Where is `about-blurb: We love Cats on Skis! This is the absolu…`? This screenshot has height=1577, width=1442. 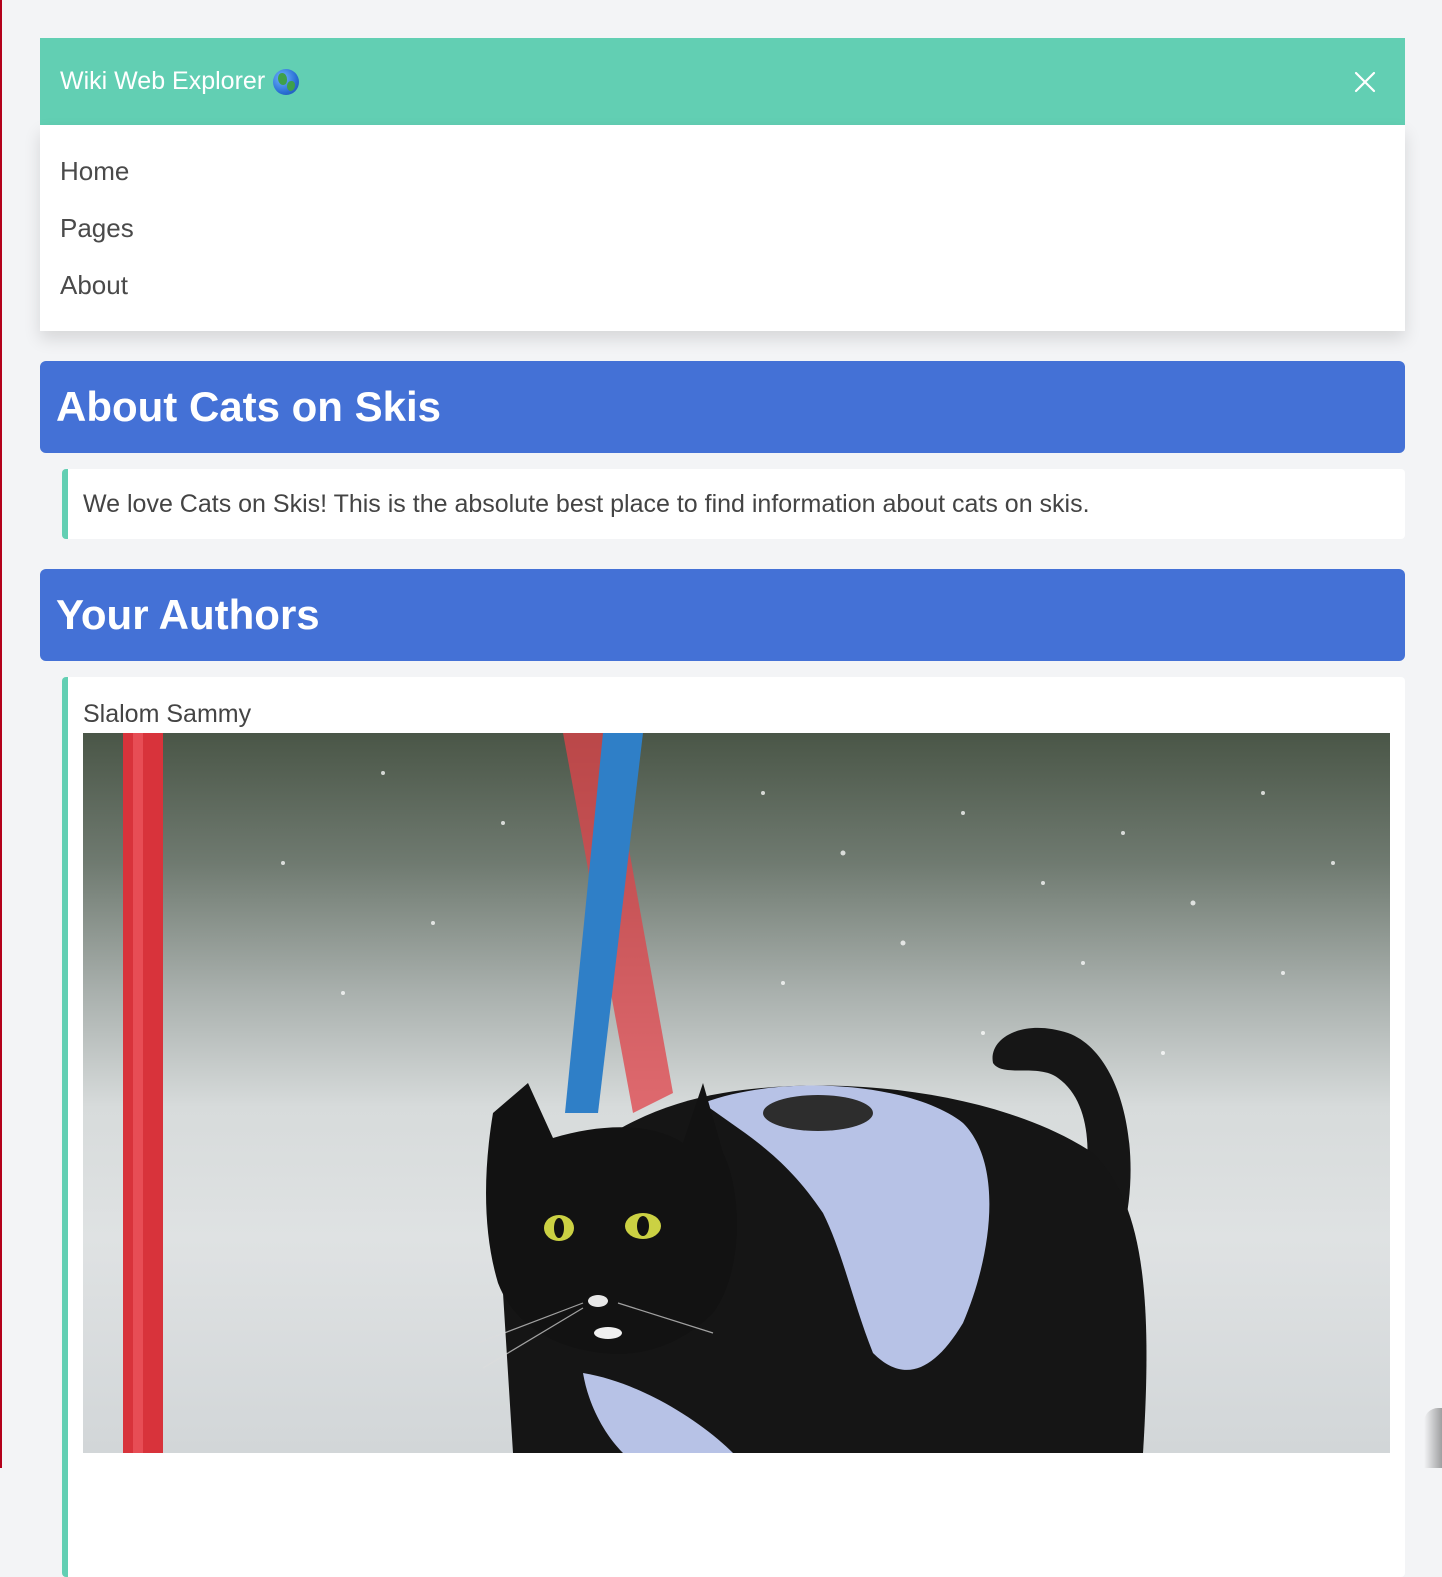 about-blurb: We love Cats on Skis! This is the absolu… is located at coordinates (733, 504).